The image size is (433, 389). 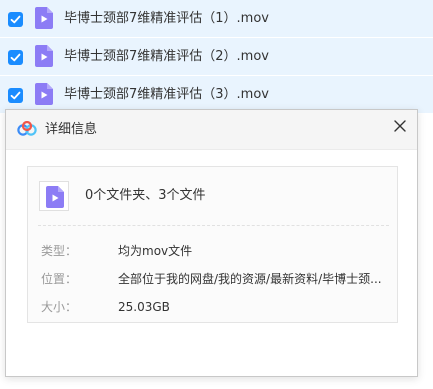 I want to click on selection-summary: 0个文件夹、3个文件, so click(x=145, y=195).